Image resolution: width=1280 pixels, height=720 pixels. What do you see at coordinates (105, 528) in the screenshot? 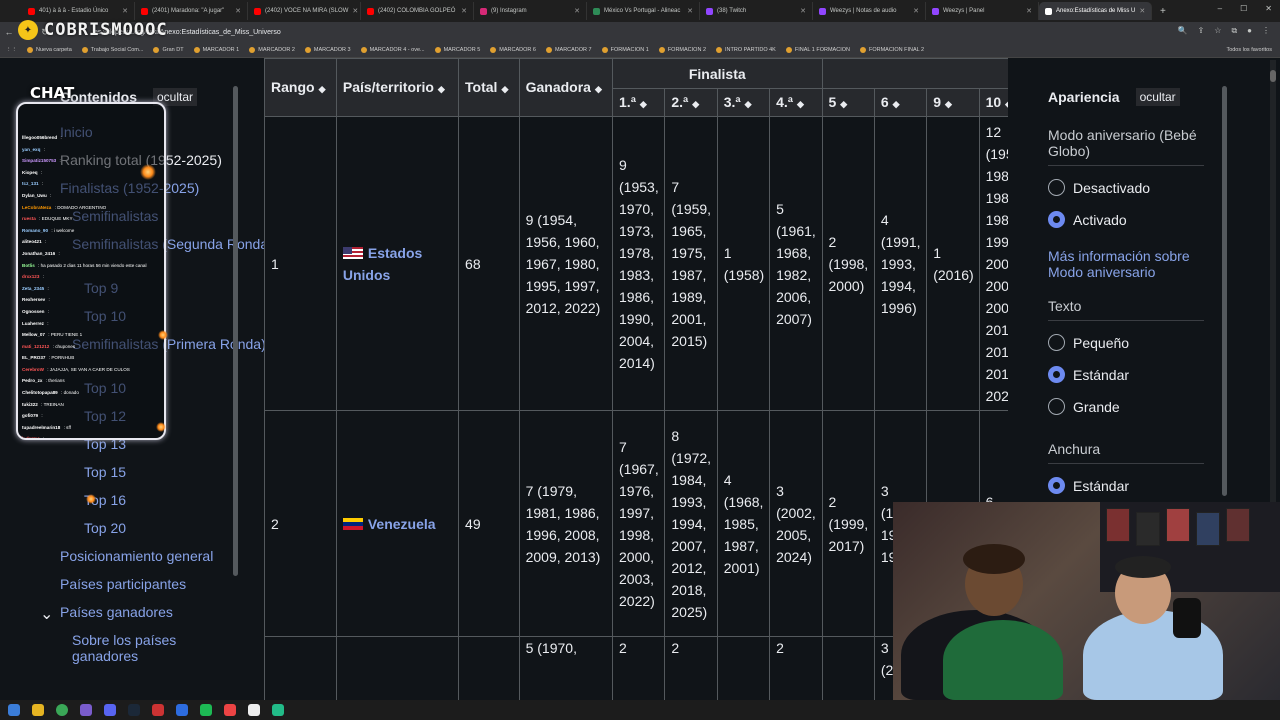
I see `toc-item: Top 20` at bounding box center [105, 528].